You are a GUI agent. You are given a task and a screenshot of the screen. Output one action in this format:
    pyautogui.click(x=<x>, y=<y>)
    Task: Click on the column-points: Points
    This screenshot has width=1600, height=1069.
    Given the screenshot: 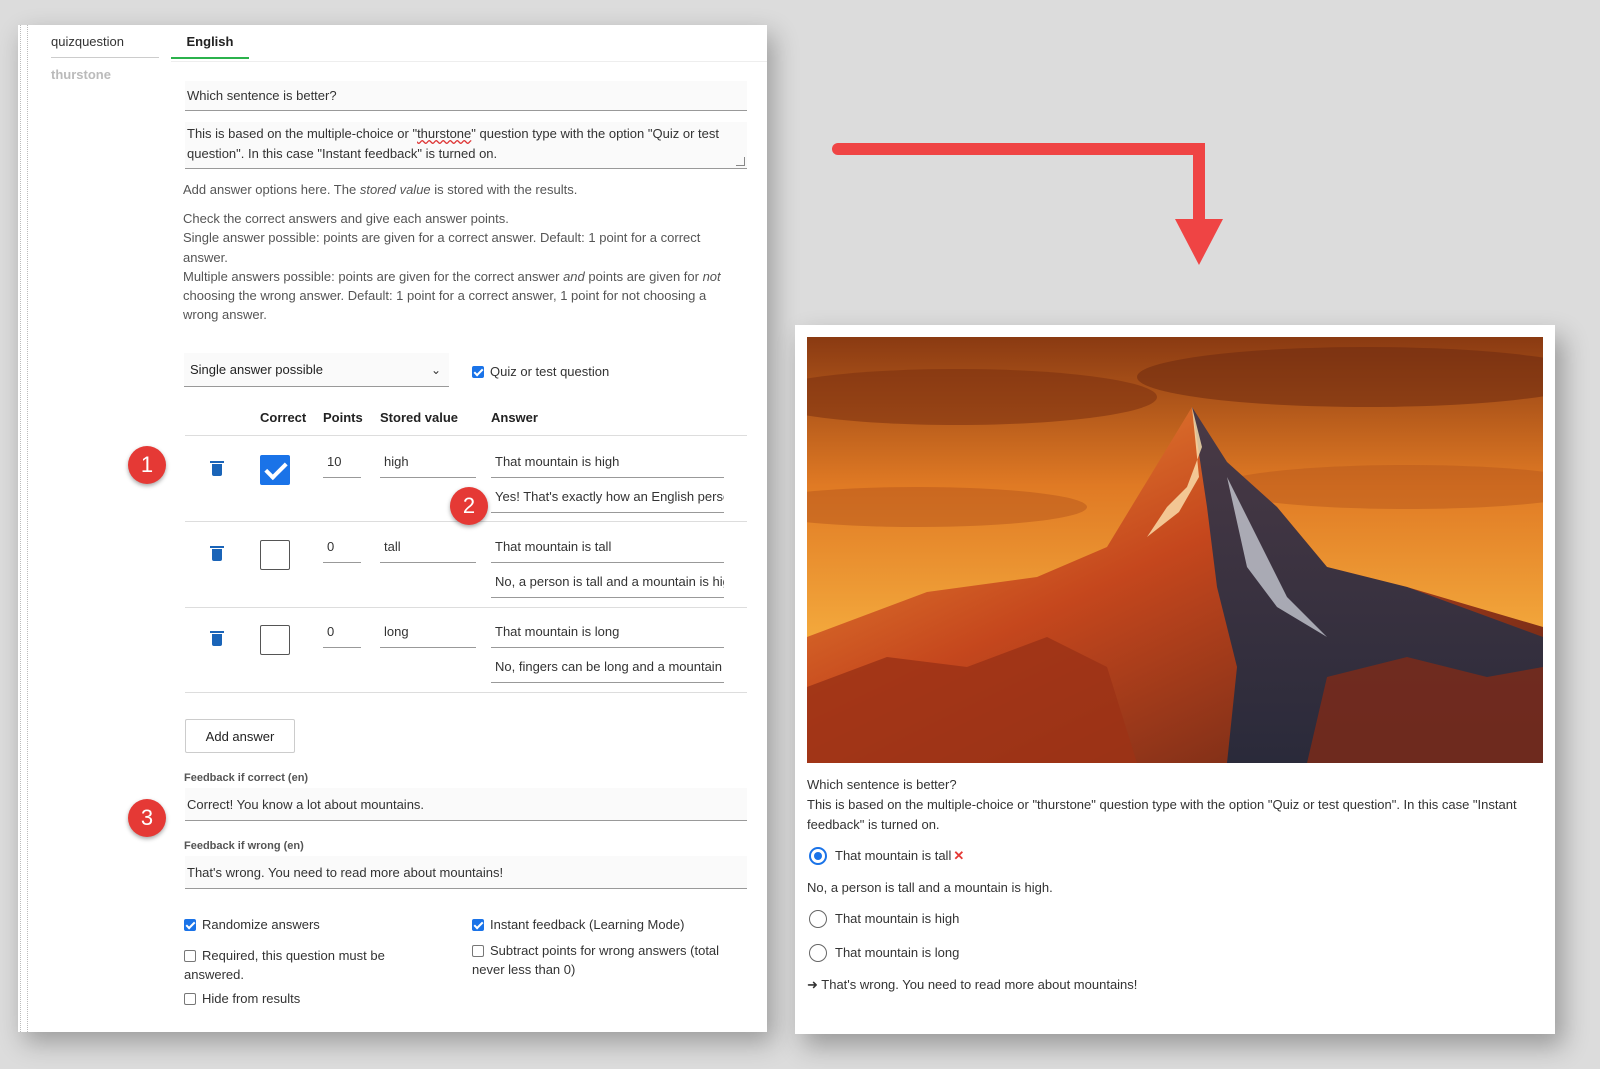 What is the action you would take?
    pyautogui.click(x=343, y=417)
    